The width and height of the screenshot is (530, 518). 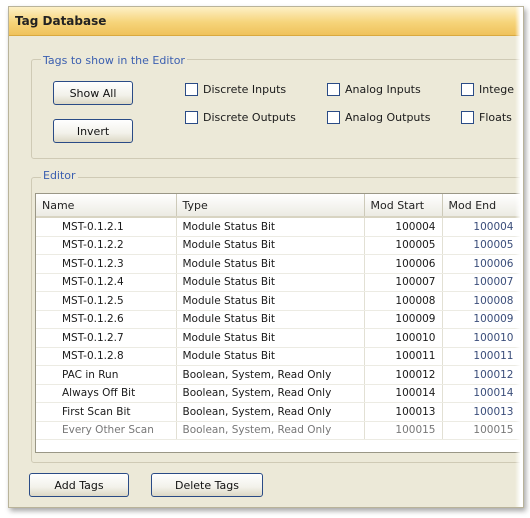 I want to click on checkbox-label: Analog Outputs, so click(x=388, y=117).